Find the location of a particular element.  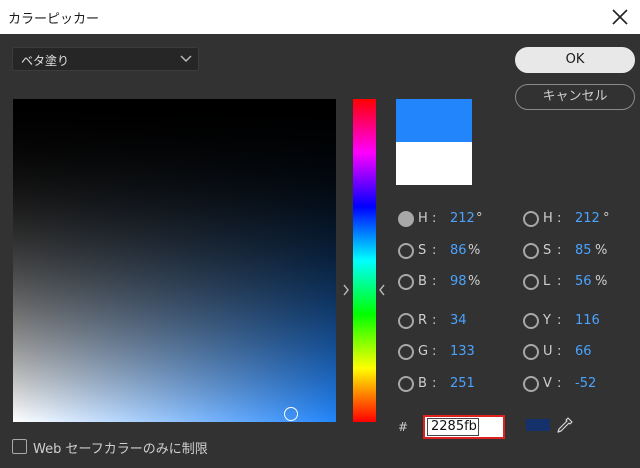

original-color-swatch is located at coordinates (434, 163).